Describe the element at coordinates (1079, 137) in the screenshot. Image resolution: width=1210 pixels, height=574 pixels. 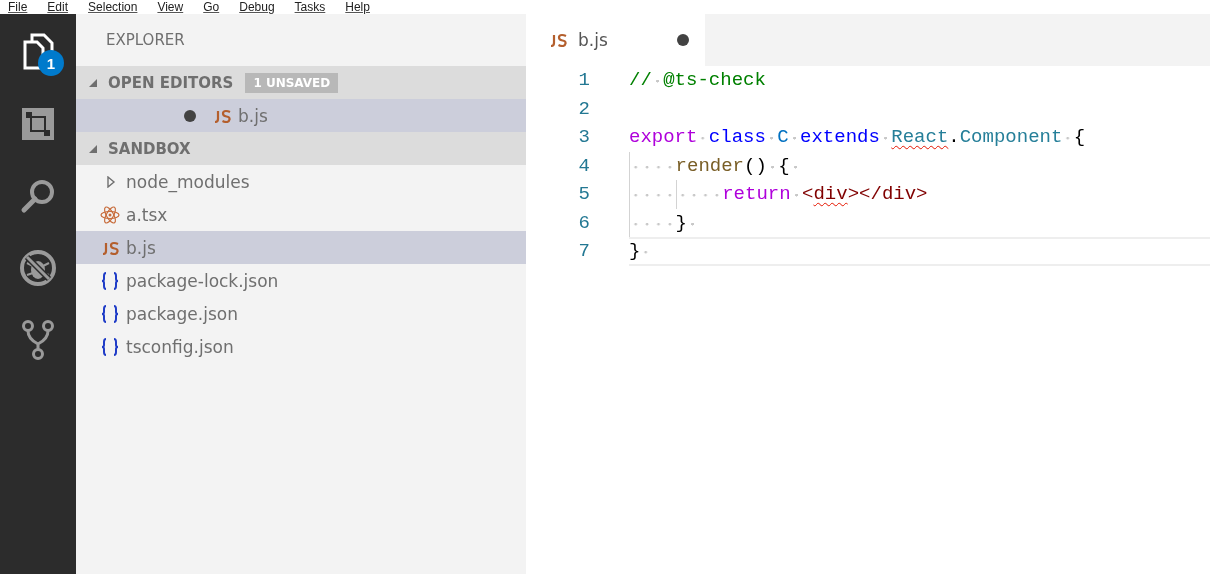
I see `code-token: {` at that location.